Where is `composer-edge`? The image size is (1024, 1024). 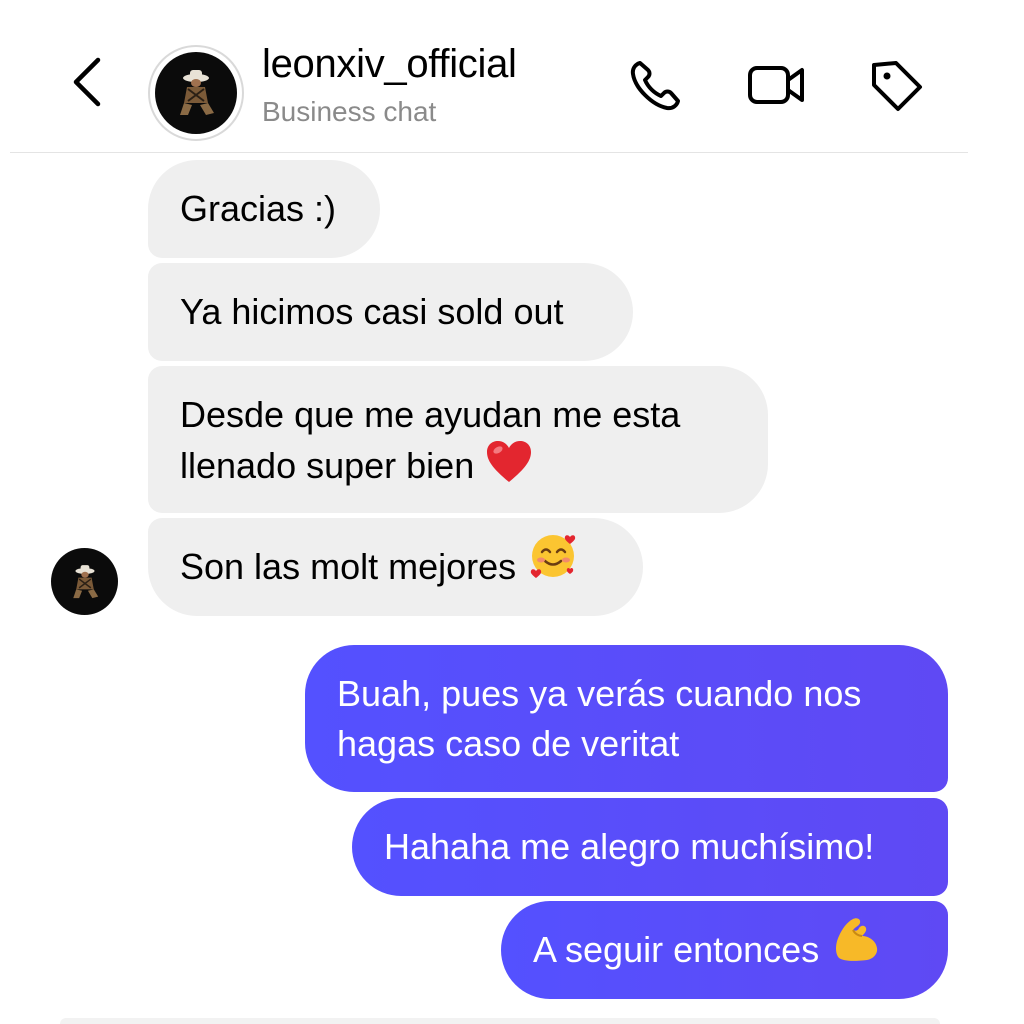 composer-edge is located at coordinates (500, 1021).